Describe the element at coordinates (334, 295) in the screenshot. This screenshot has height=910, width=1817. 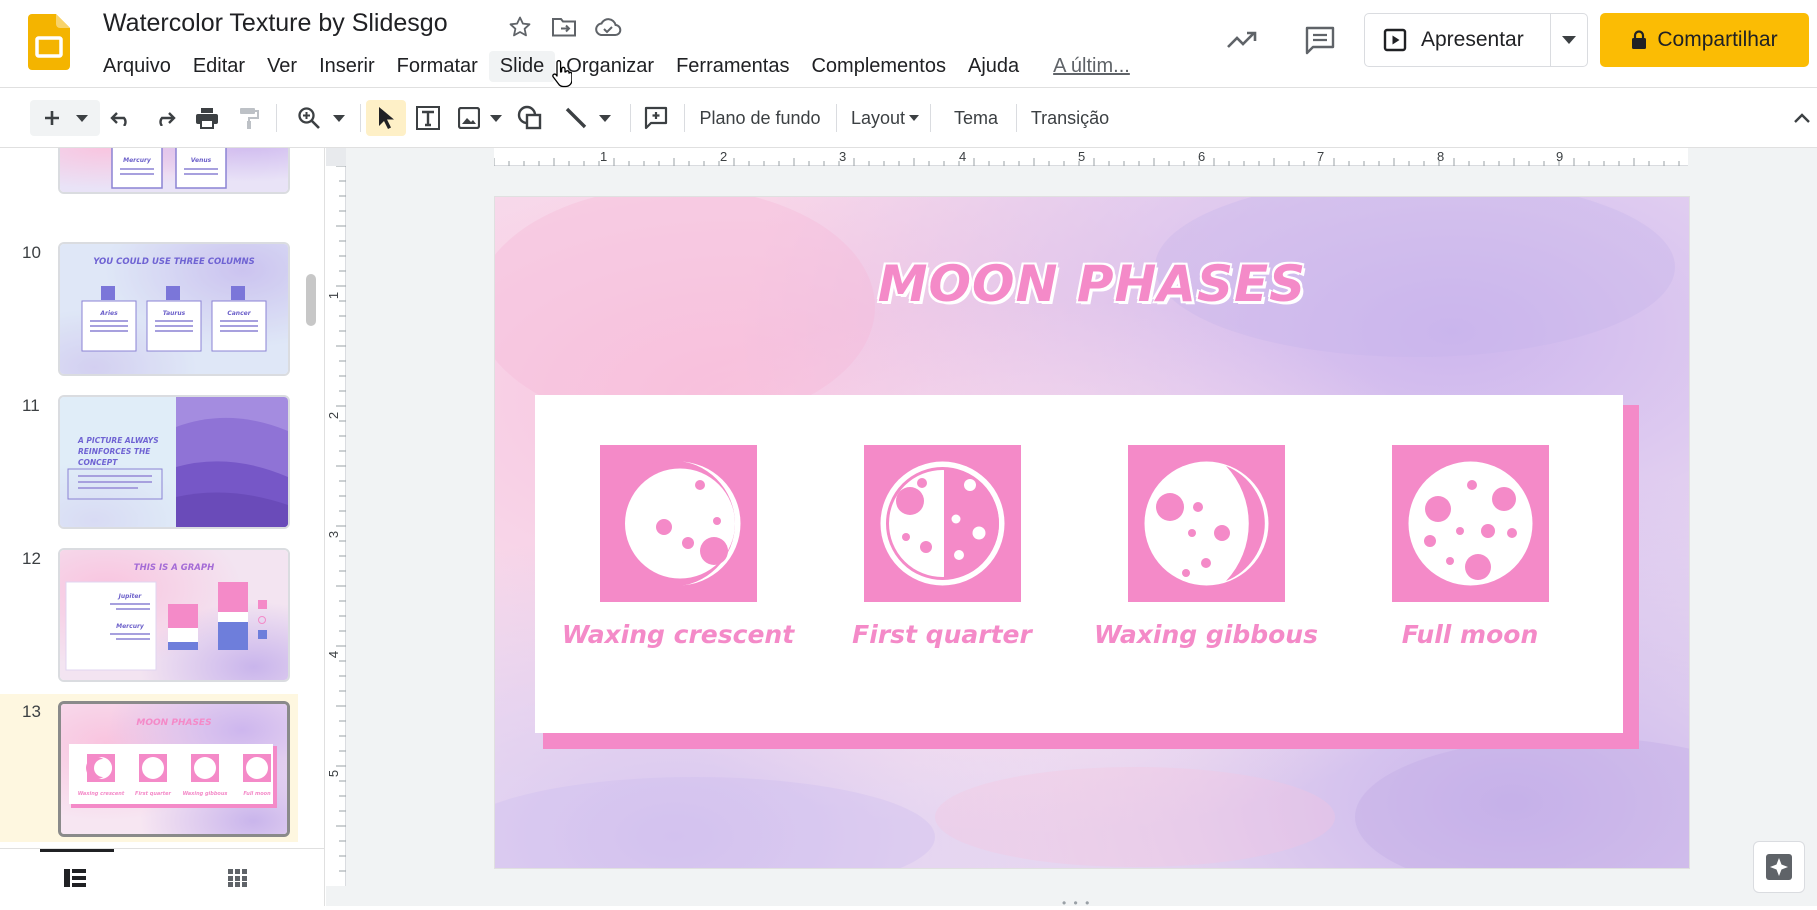
I see `vruler-label-1: 1` at that location.